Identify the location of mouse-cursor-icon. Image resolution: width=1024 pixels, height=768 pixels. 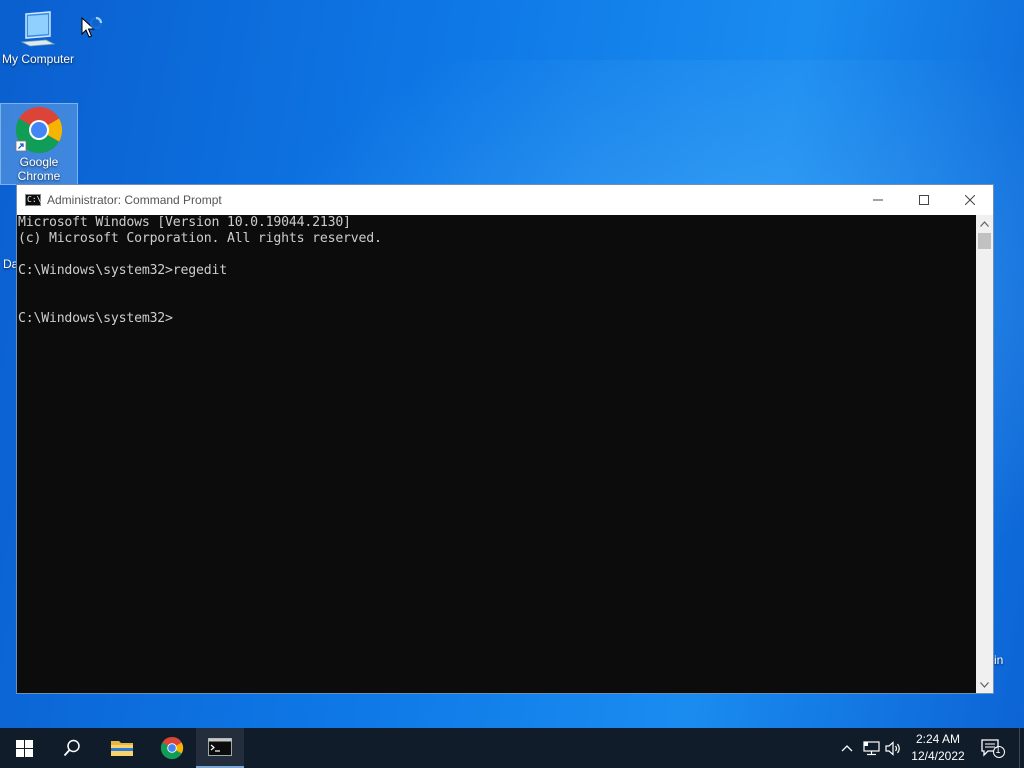
(92, 27).